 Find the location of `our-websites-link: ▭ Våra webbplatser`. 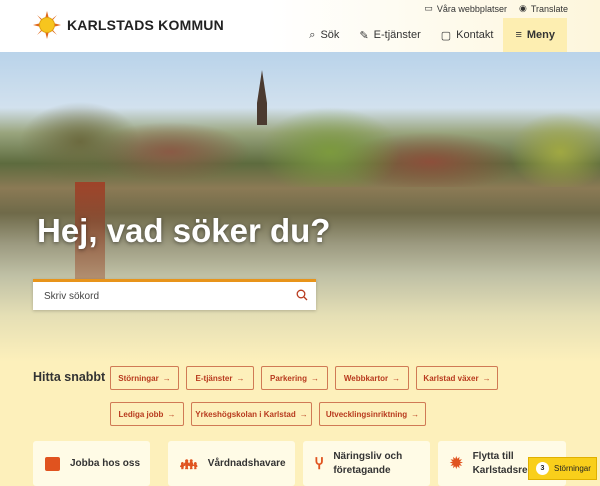

our-websites-link: ▭ Våra webbplatser is located at coordinates (465, 8).